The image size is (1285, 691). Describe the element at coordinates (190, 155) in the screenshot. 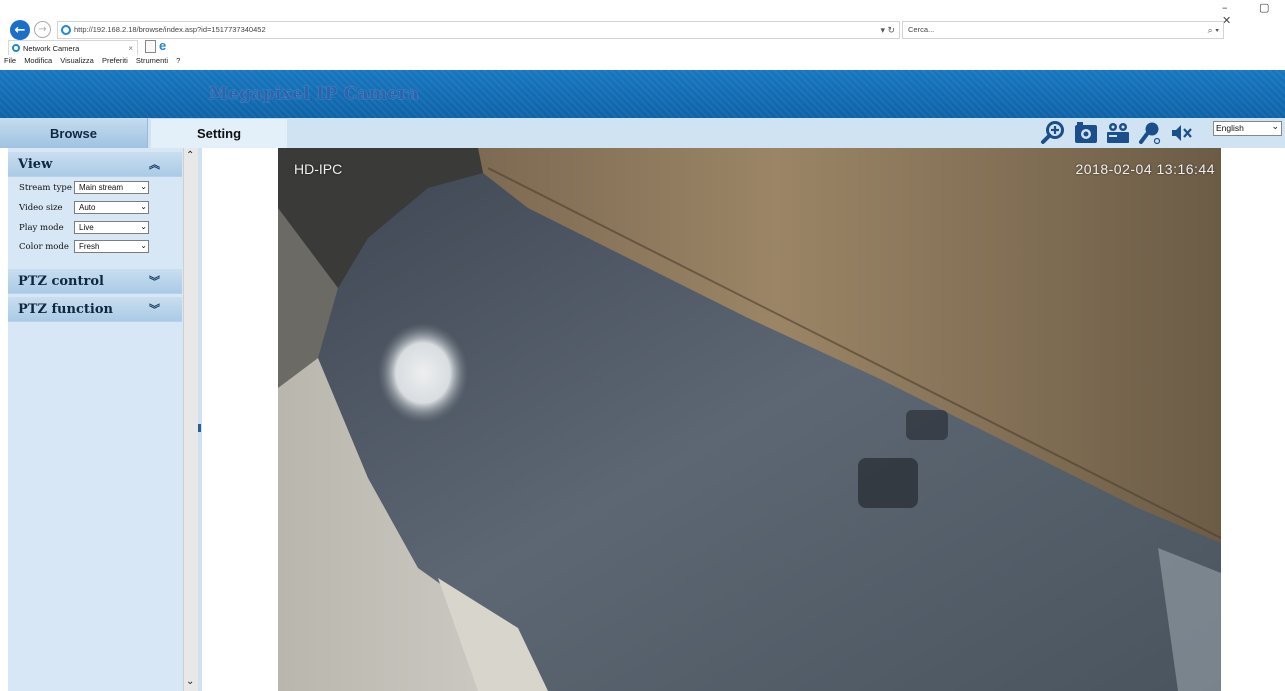

I see `scroll-up-icon: ⌃` at that location.